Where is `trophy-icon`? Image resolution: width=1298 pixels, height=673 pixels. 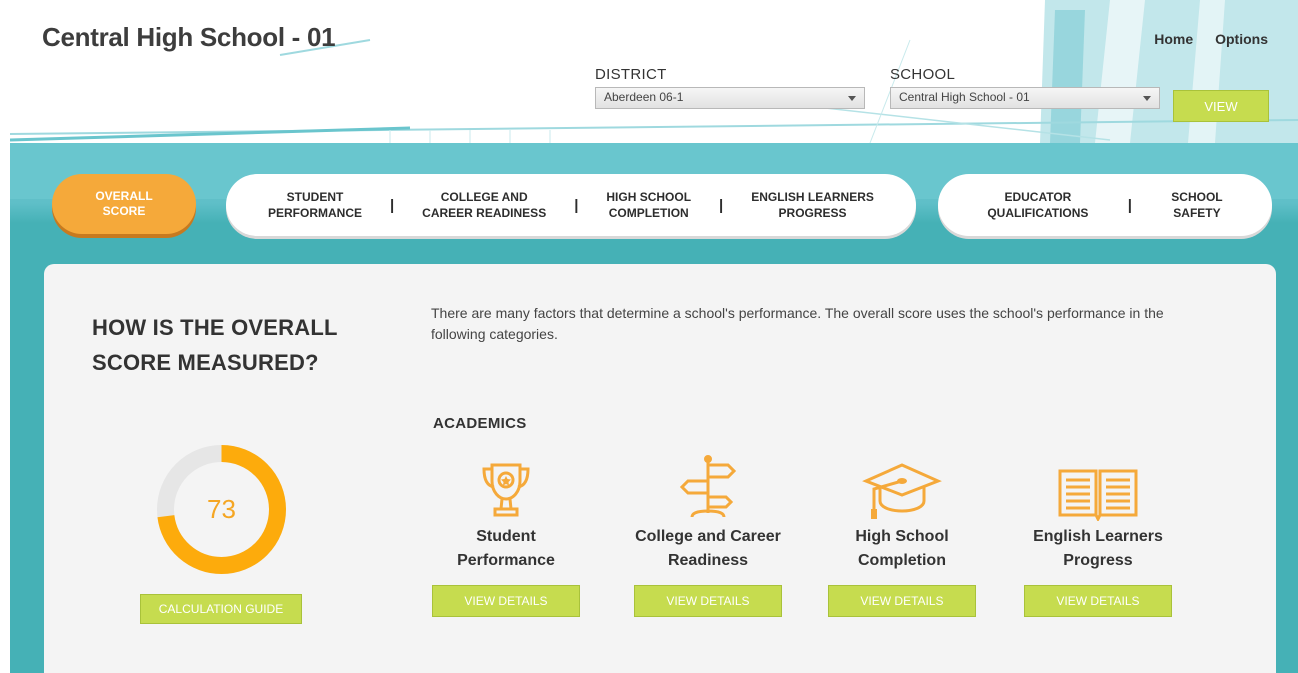
trophy-icon is located at coordinates (506, 490).